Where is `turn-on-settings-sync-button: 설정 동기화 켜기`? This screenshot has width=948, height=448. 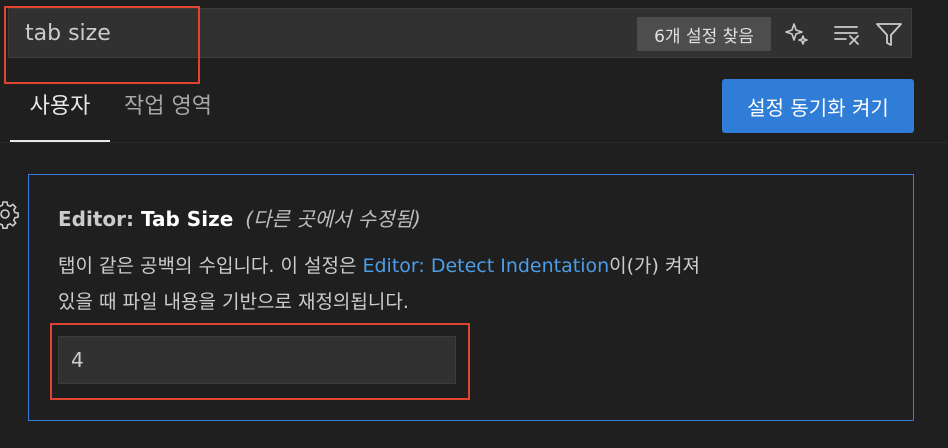 turn-on-settings-sync-button: 설정 동기화 켜기 is located at coordinates (818, 106).